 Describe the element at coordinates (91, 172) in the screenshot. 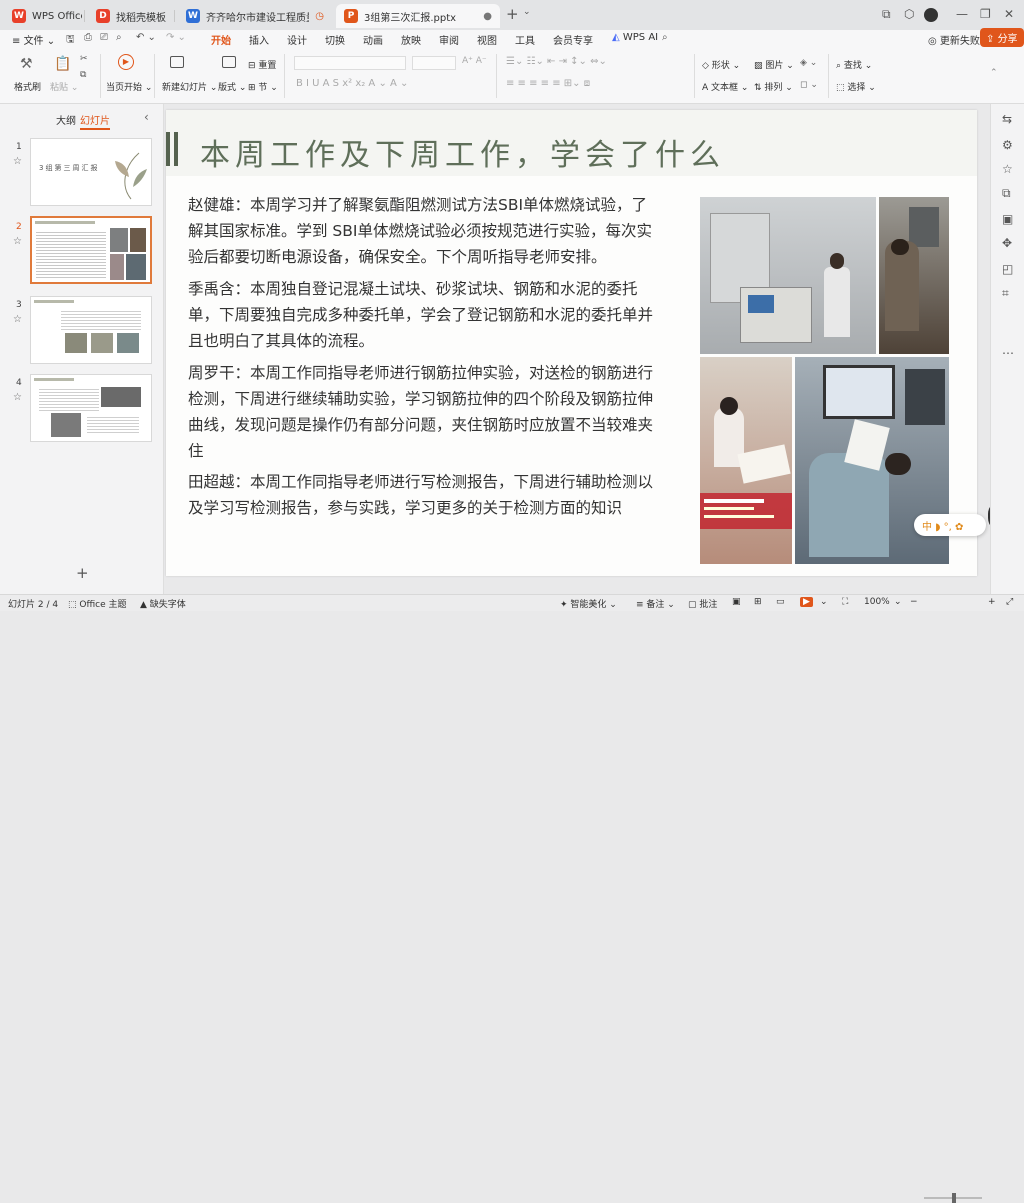

I see `slide-thumbnail-1: 3组第三周汇报` at that location.